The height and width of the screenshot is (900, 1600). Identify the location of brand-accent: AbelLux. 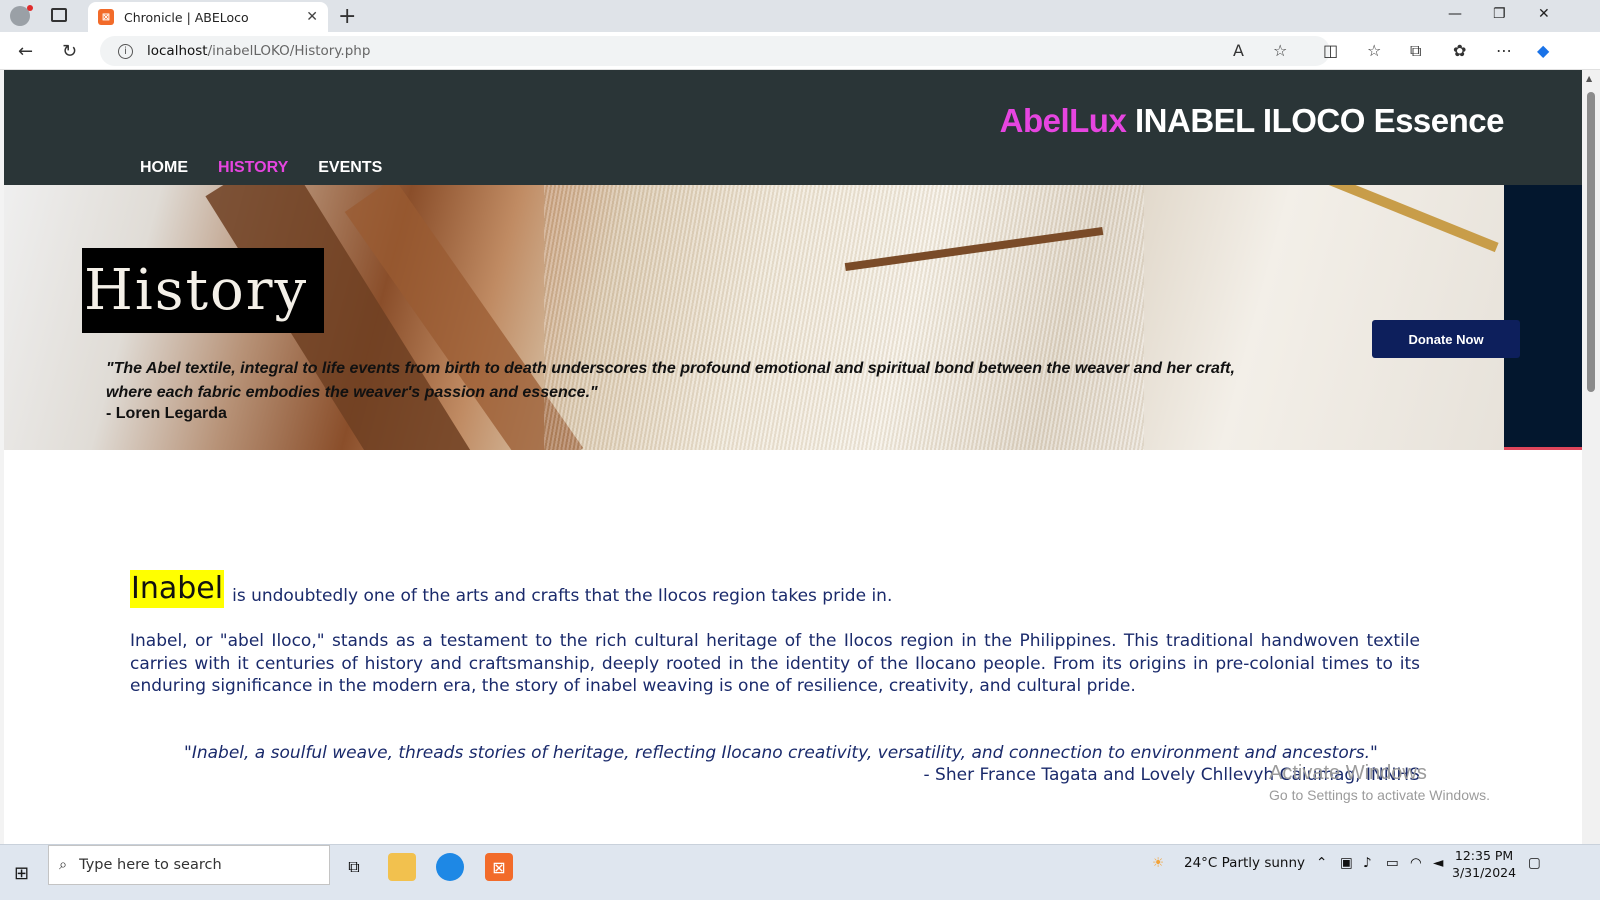
(1063, 120).